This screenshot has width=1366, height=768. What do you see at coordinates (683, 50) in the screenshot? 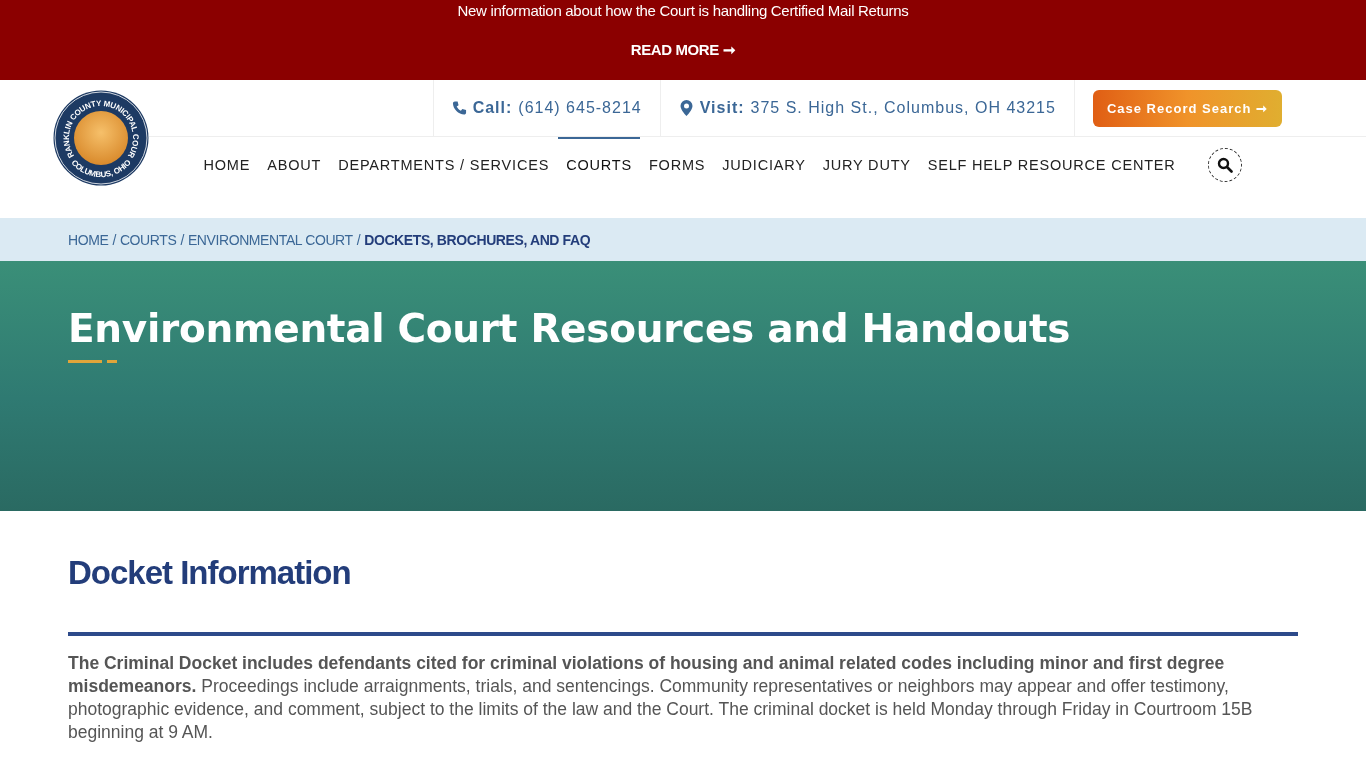
I see `read-more-link: READ MORE ➞` at bounding box center [683, 50].